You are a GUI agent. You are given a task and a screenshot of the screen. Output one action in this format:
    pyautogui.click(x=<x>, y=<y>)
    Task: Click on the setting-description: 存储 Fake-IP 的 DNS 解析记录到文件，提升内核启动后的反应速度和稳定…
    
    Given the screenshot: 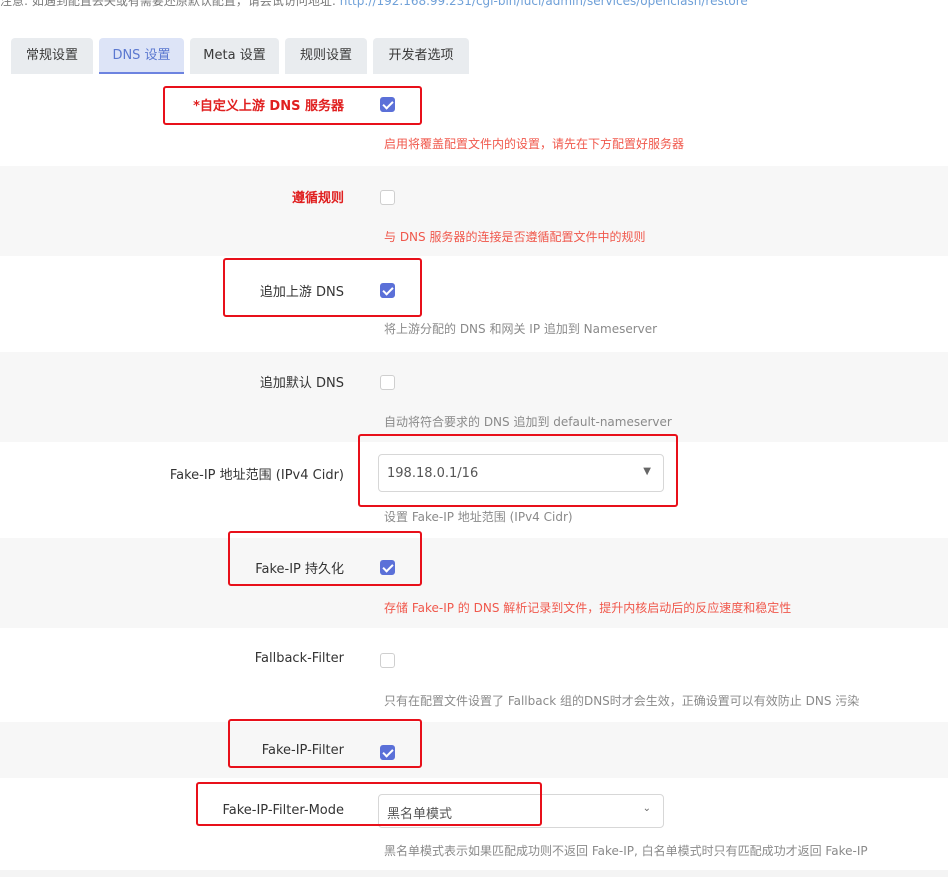 What is the action you would take?
    pyautogui.click(x=588, y=608)
    